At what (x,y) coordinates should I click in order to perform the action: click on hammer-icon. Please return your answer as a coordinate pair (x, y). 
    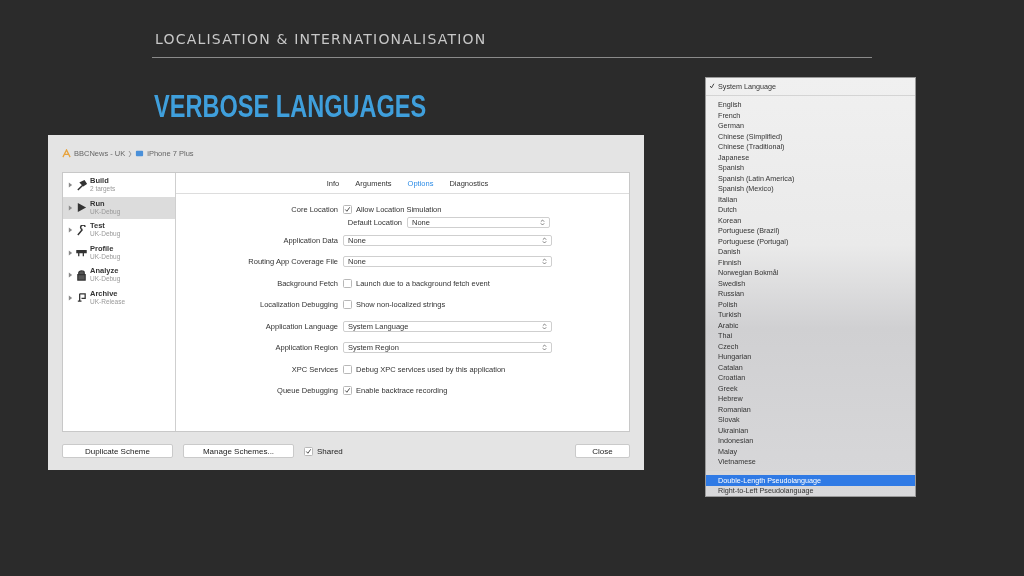
    Looking at the image, I should click on (81, 185).